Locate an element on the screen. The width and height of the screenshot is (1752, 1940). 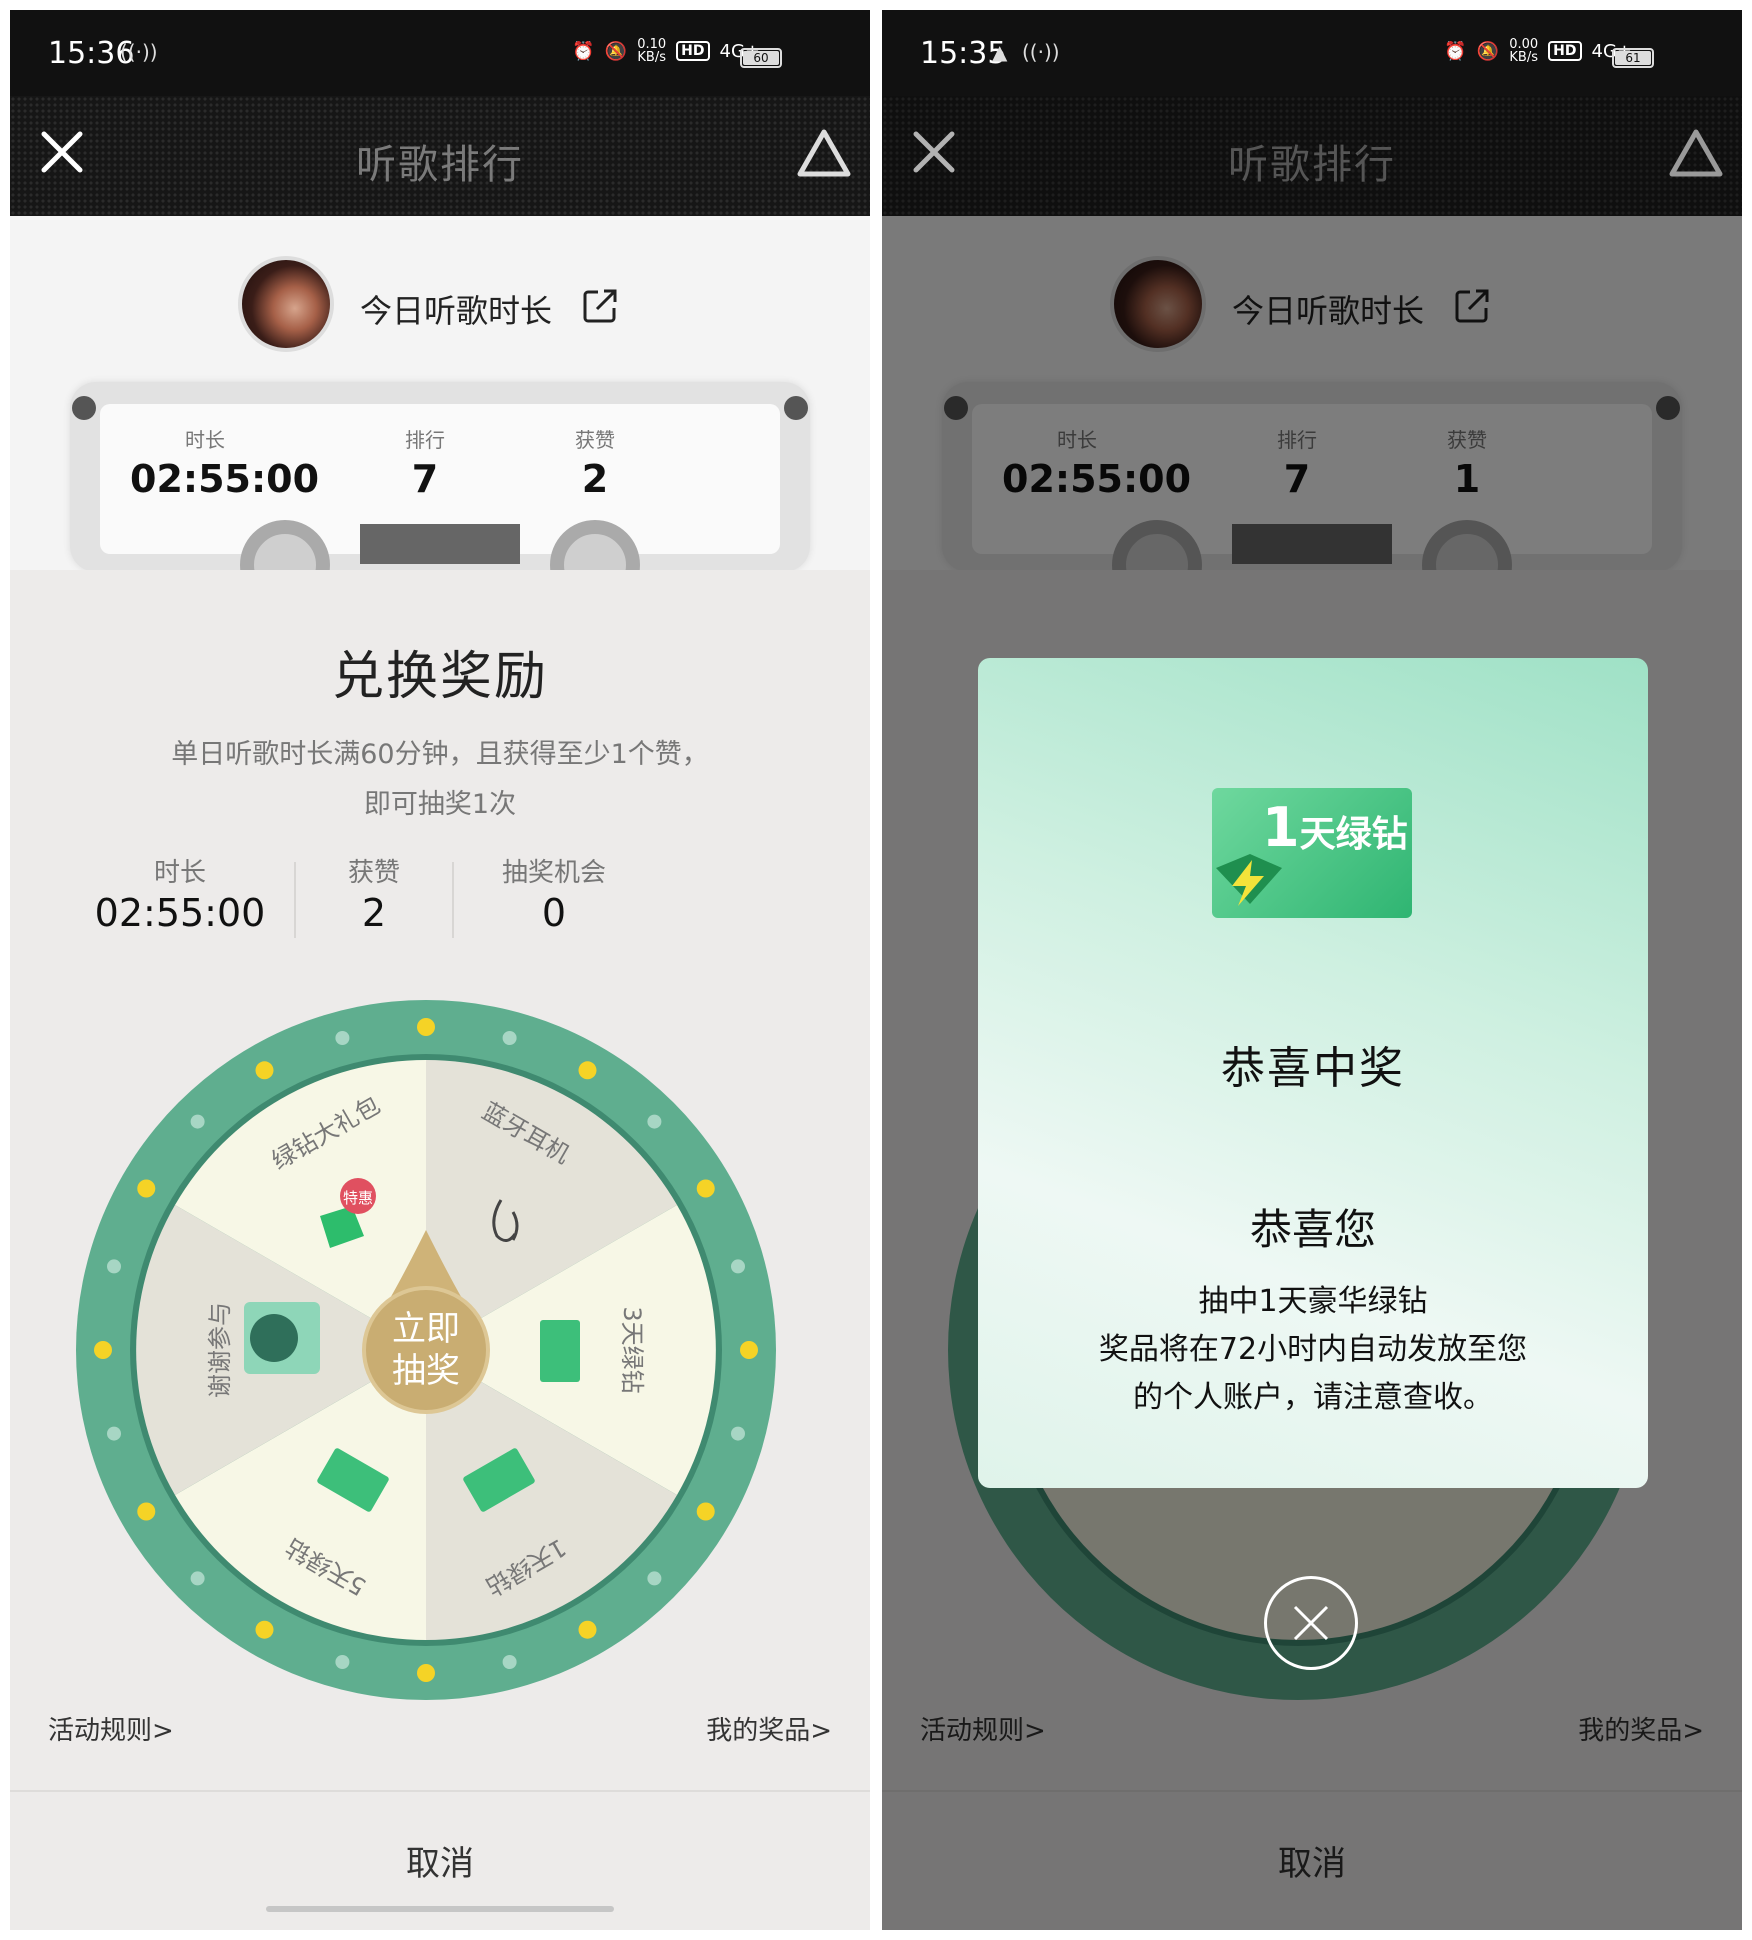
home-indicator is located at coordinates (440, 1909).